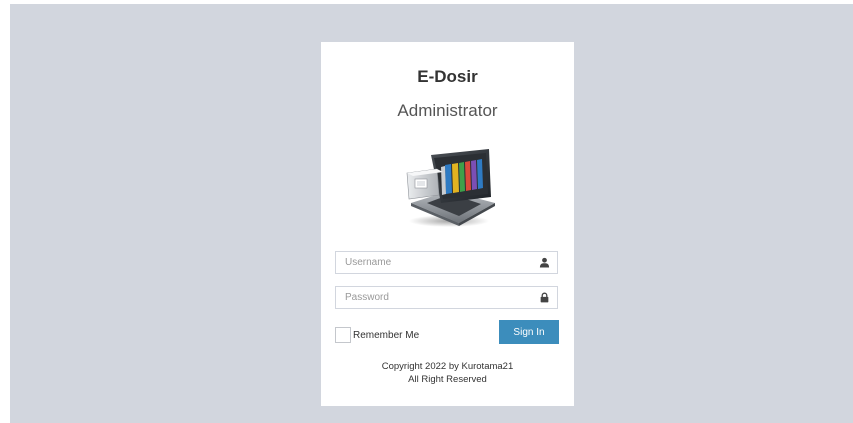 The height and width of the screenshot is (423, 853). I want to click on username-input, so click(435, 262).